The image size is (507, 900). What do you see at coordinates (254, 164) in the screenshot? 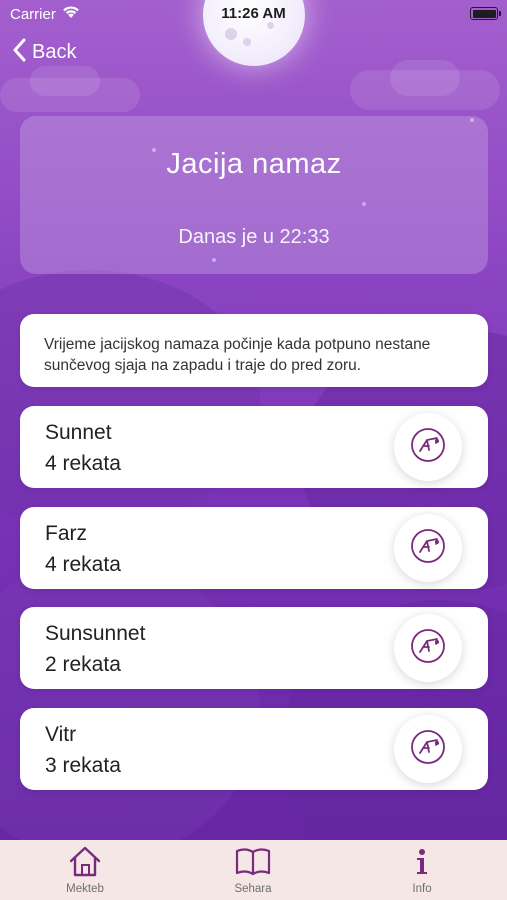
I see `page-title: Jacija namaz` at bounding box center [254, 164].